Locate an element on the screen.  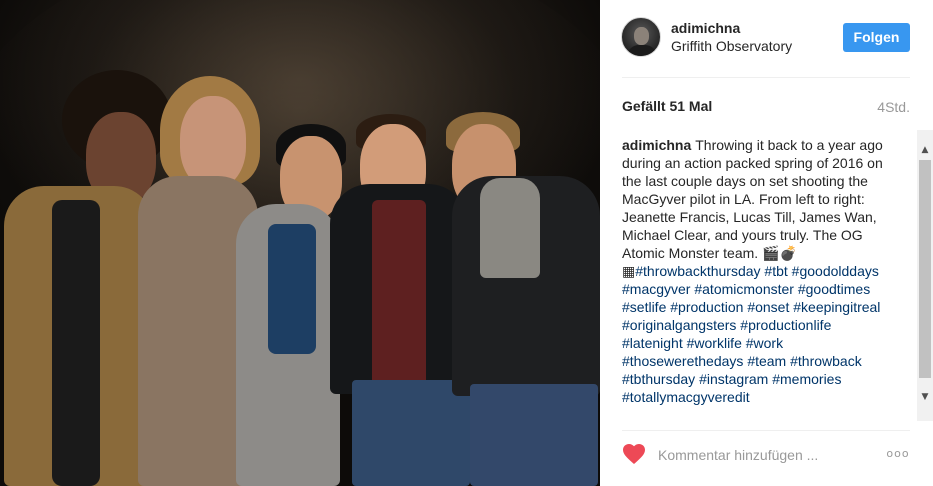
hashtag-link: #onset is located at coordinates (768, 307).